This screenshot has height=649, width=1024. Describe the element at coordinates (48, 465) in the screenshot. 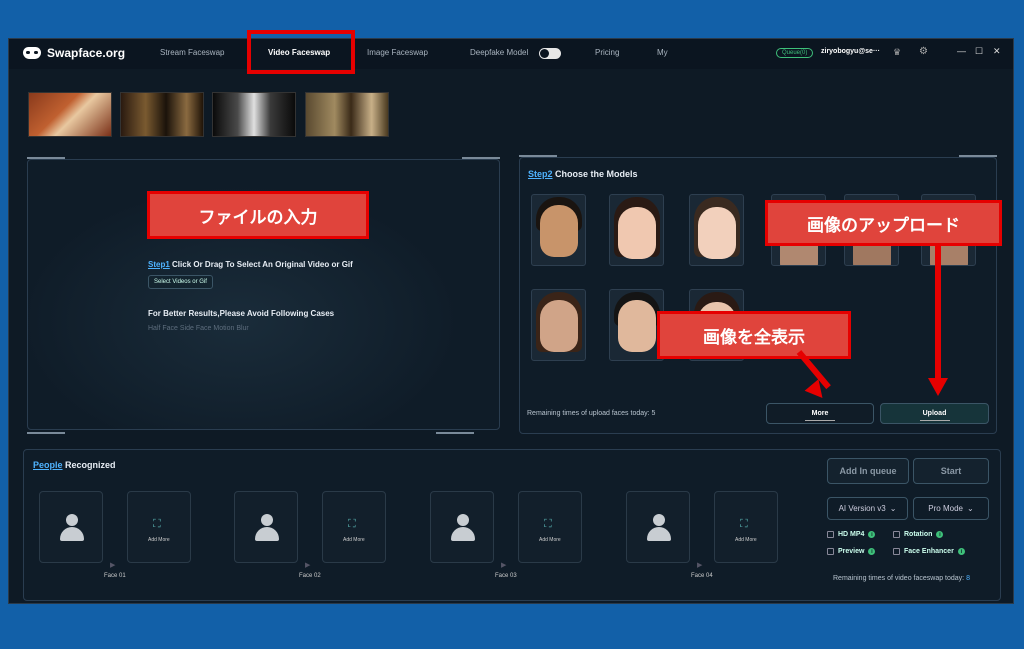

I see `people-prefix: People` at that location.